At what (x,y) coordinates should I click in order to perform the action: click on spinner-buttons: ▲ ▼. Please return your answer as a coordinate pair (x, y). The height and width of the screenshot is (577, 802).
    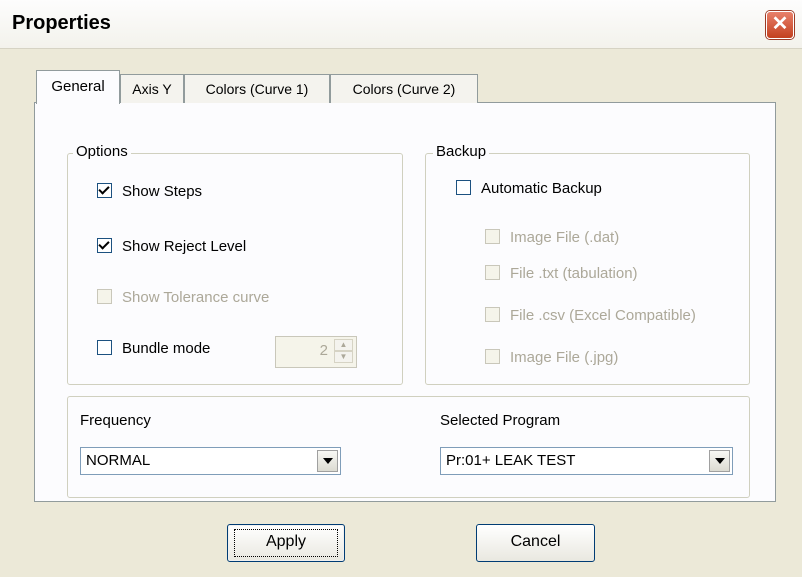
    Looking at the image, I should click on (343, 351).